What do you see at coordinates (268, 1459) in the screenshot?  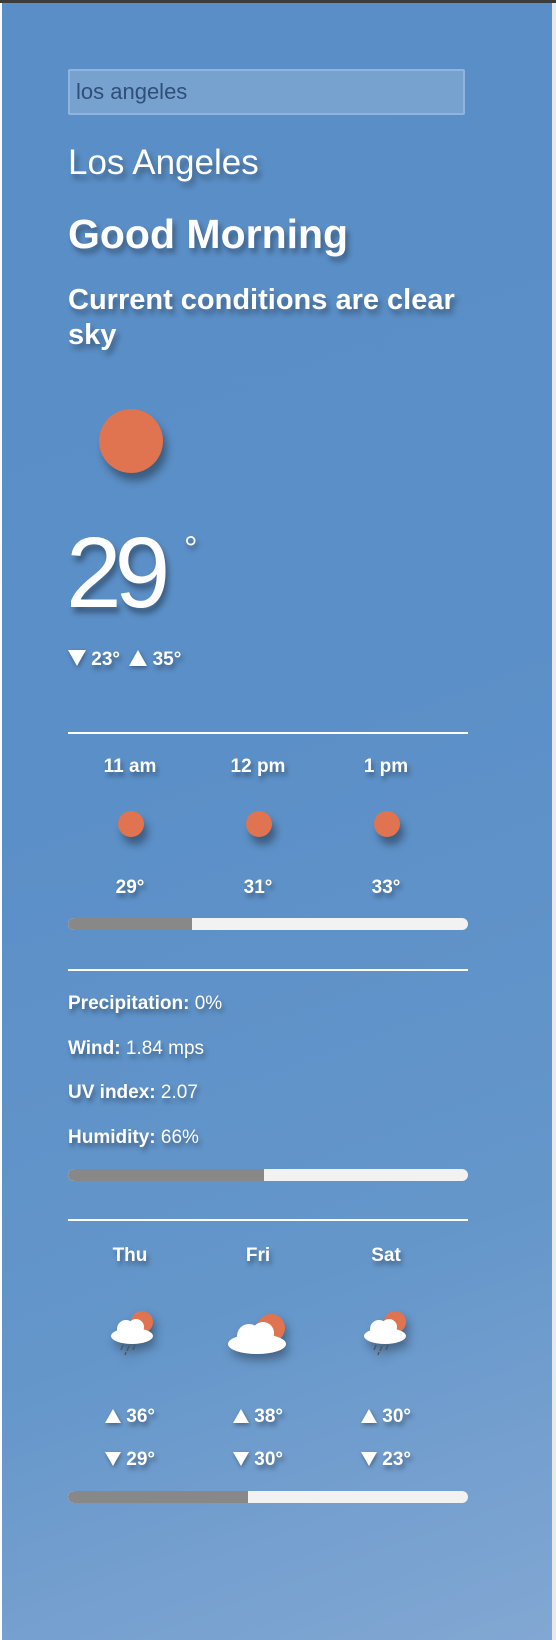 I see `low-value: 30°` at bounding box center [268, 1459].